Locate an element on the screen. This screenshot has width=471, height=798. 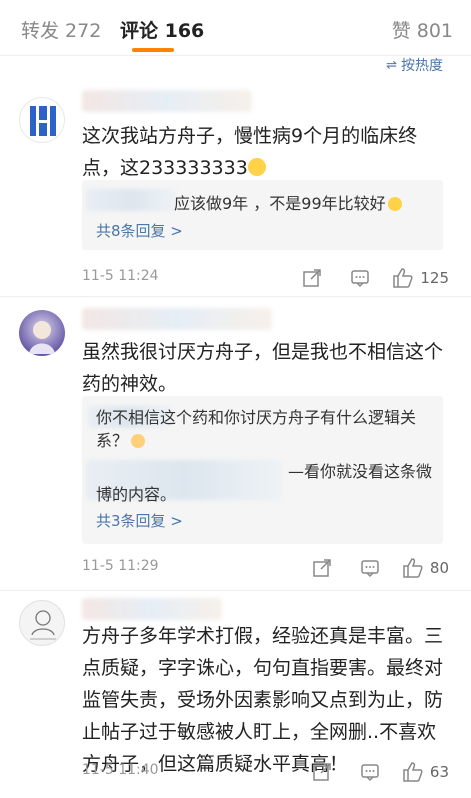
sketch-avatar-icon is located at coordinates (43, 625).